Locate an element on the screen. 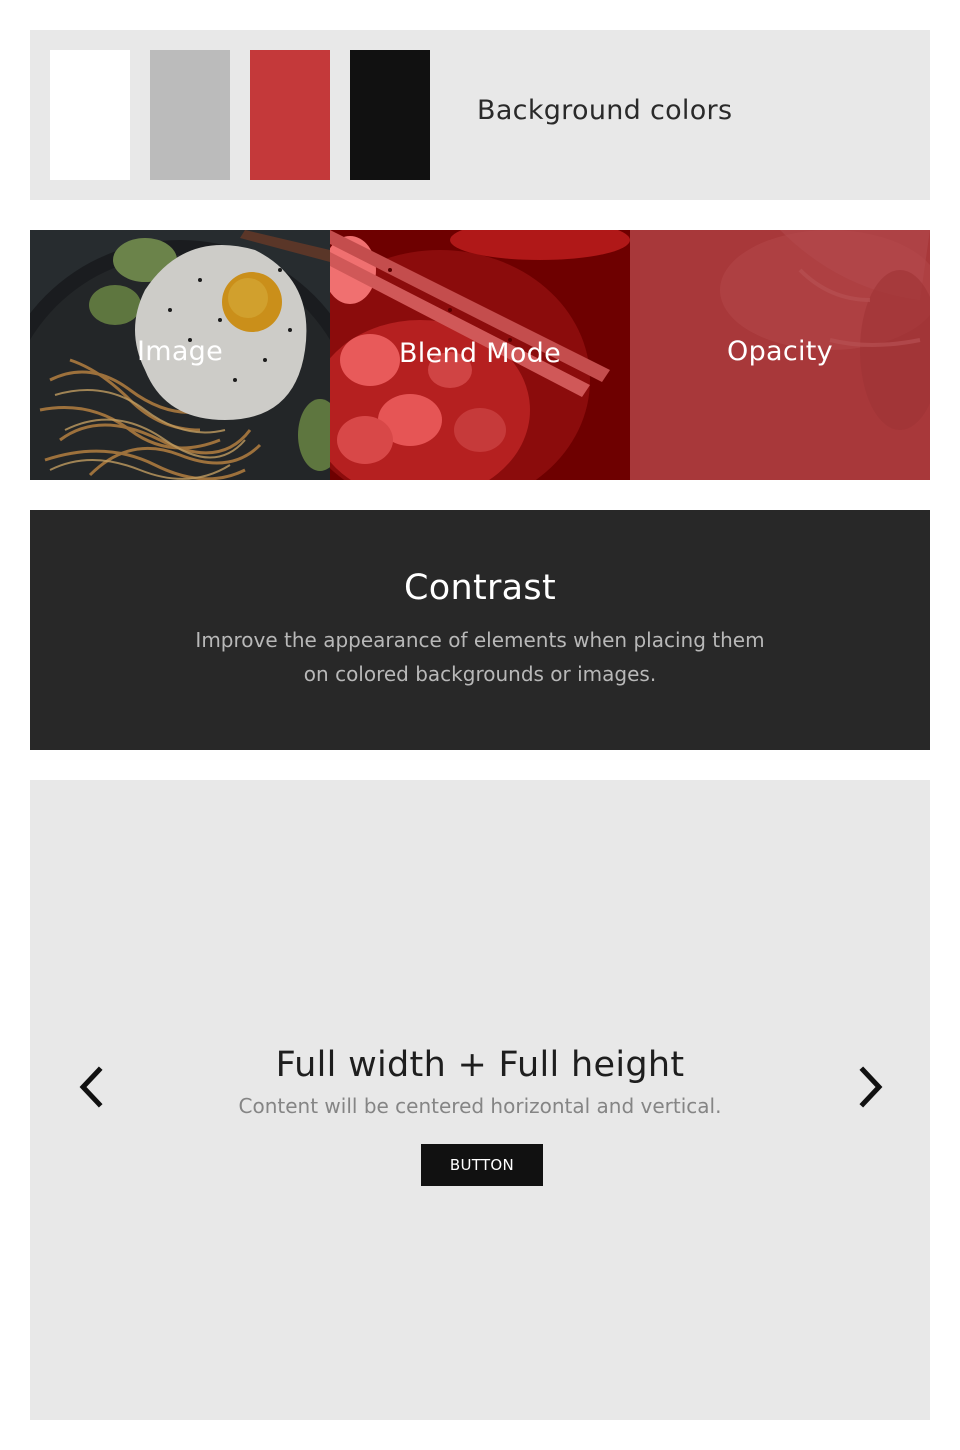 This screenshot has height=1450, width=960. gray-swatch is located at coordinates (190, 115).